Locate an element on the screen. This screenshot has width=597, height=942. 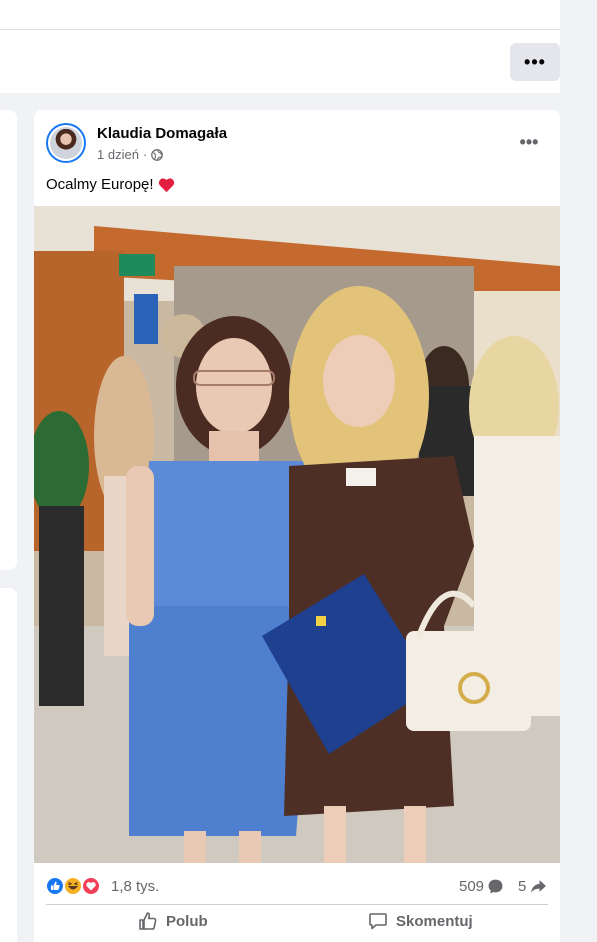
left-card-edge-lower is located at coordinates (8, 765).